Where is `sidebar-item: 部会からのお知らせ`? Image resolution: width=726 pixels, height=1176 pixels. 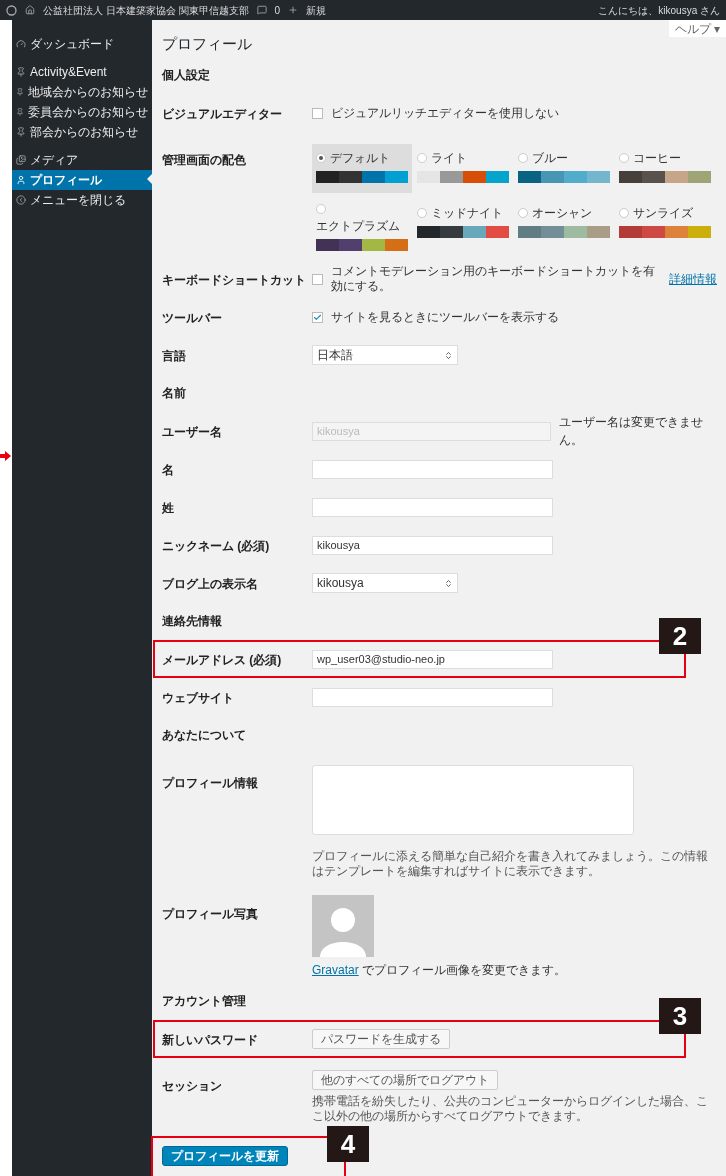 sidebar-item: 部会からのお知らせ is located at coordinates (82, 132).